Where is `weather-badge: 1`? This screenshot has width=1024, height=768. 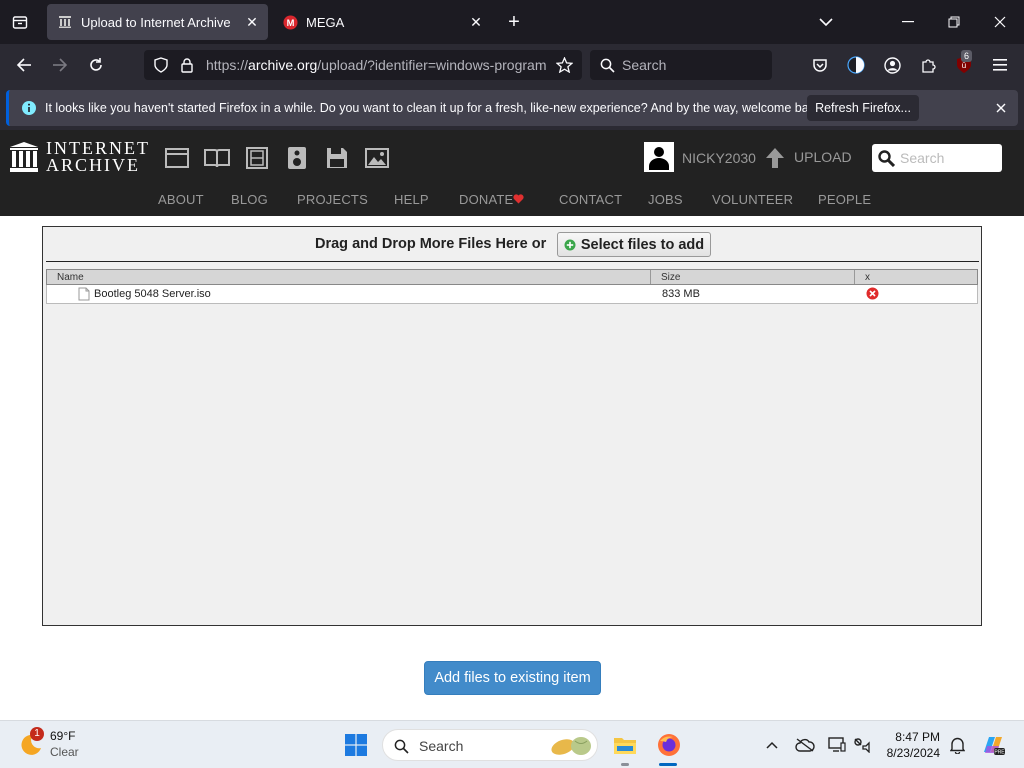 weather-badge: 1 is located at coordinates (37, 734).